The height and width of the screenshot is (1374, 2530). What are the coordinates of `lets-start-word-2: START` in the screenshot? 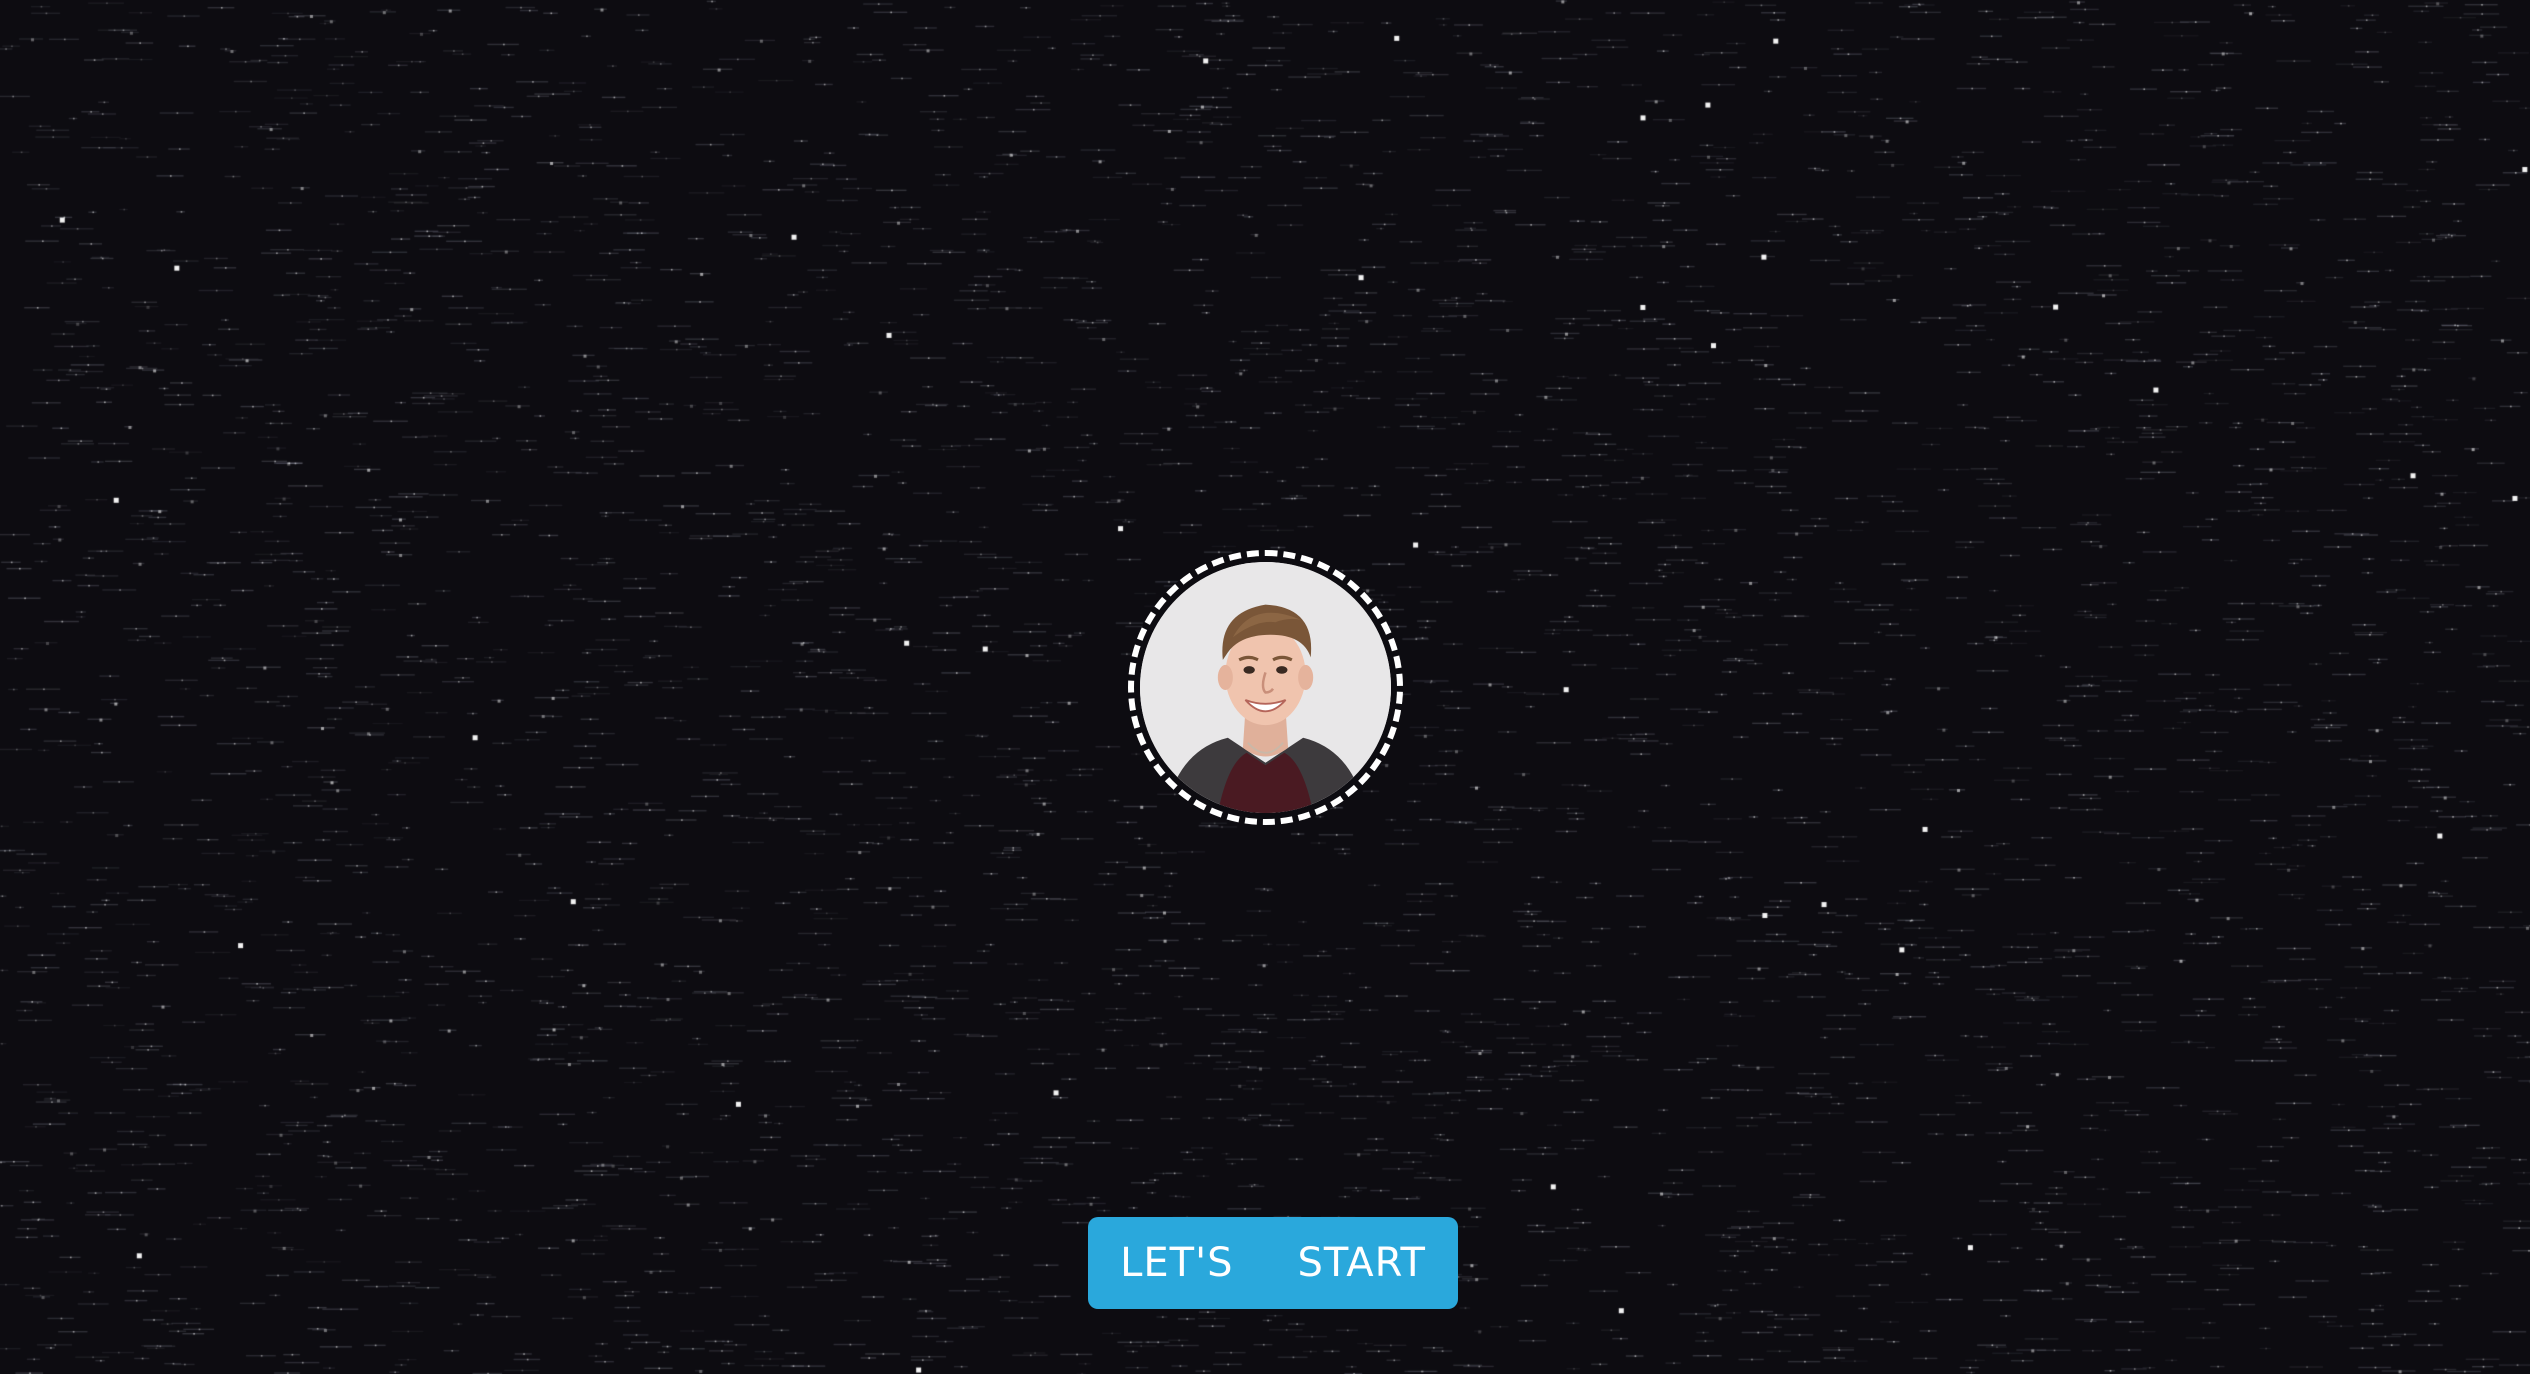 It's located at (1361, 1263).